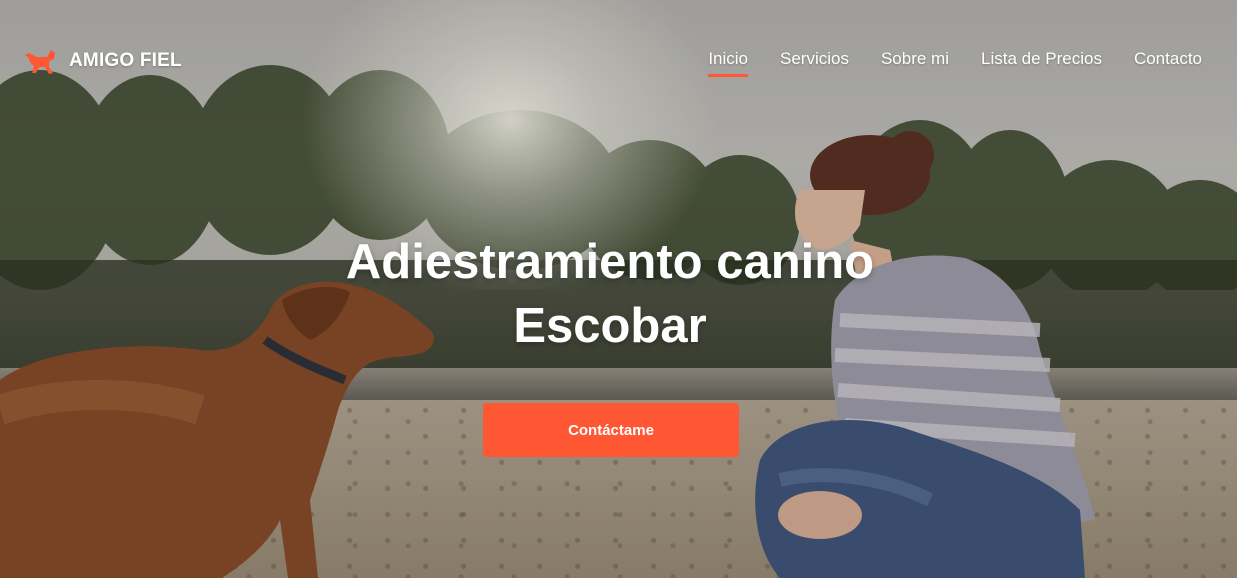 The height and width of the screenshot is (578, 1237). I want to click on hero-title-line-2: Escobar, so click(610, 326).